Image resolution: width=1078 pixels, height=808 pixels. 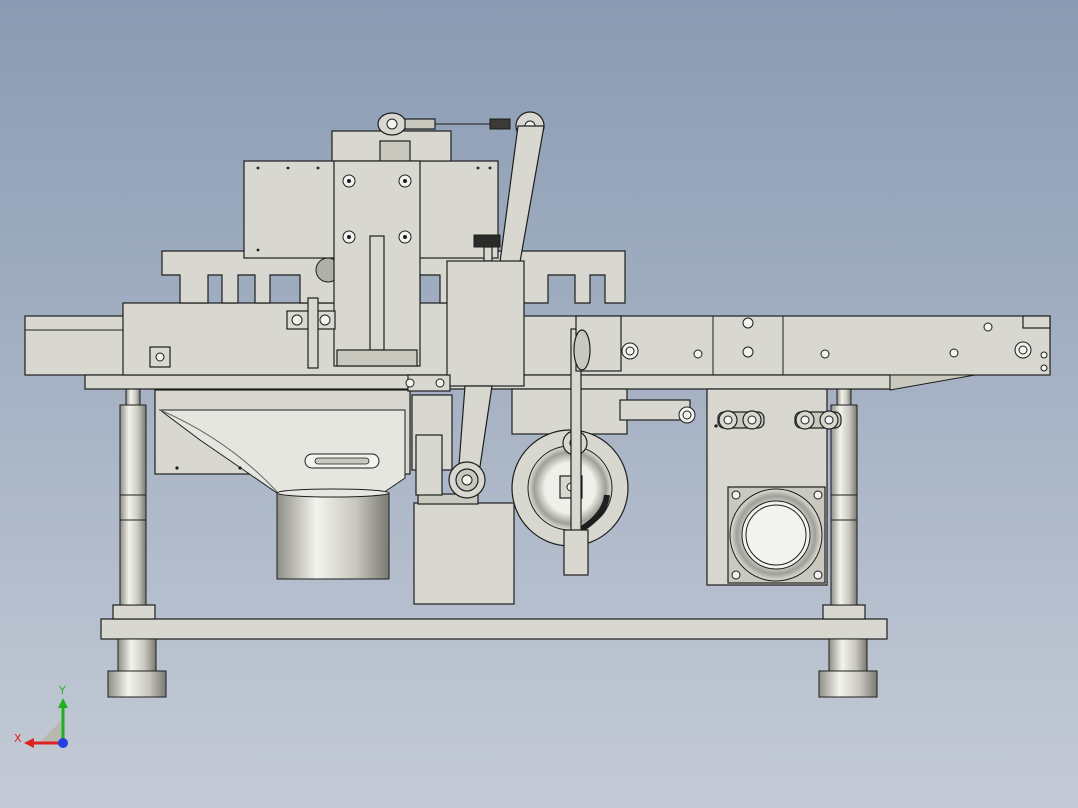 What do you see at coordinates (45, 719) in the screenshot?
I see `orientation-triad: X Y` at bounding box center [45, 719].